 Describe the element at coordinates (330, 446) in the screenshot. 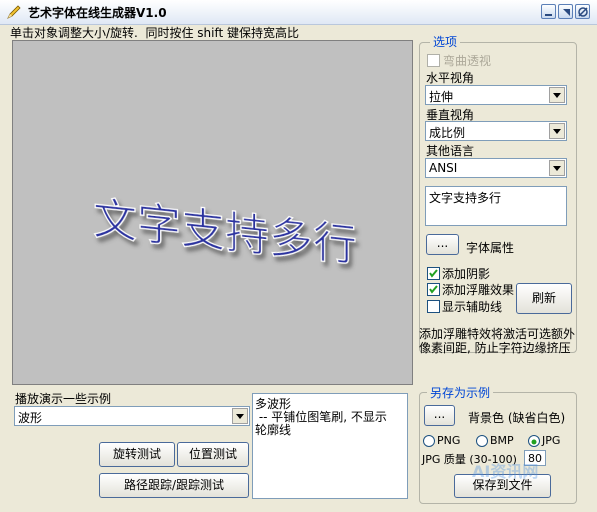

I see `demo-description: 多波形 -- 平铺位图笔刷, 不显示 轮廓线` at that location.